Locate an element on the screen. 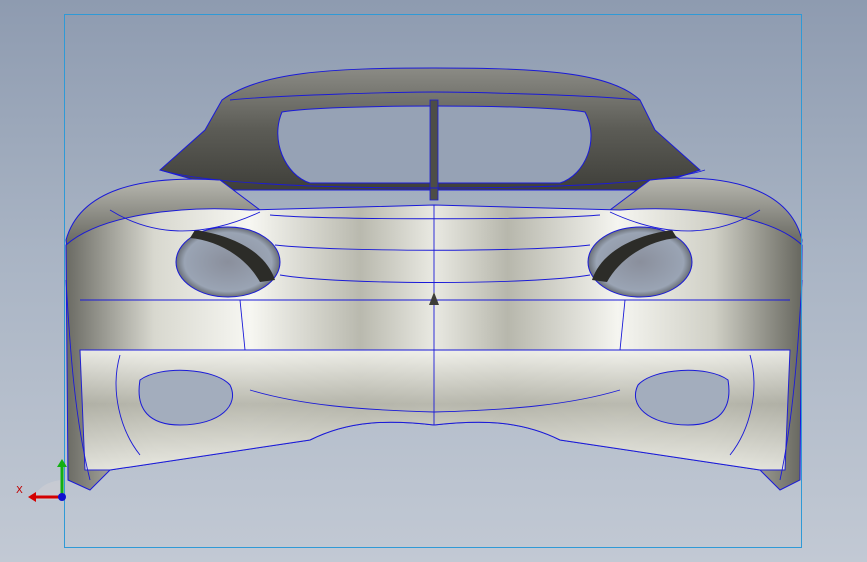 Image resolution: width=867 pixels, height=562 pixels. coordinate-triad: X is located at coordinates (44, 480).